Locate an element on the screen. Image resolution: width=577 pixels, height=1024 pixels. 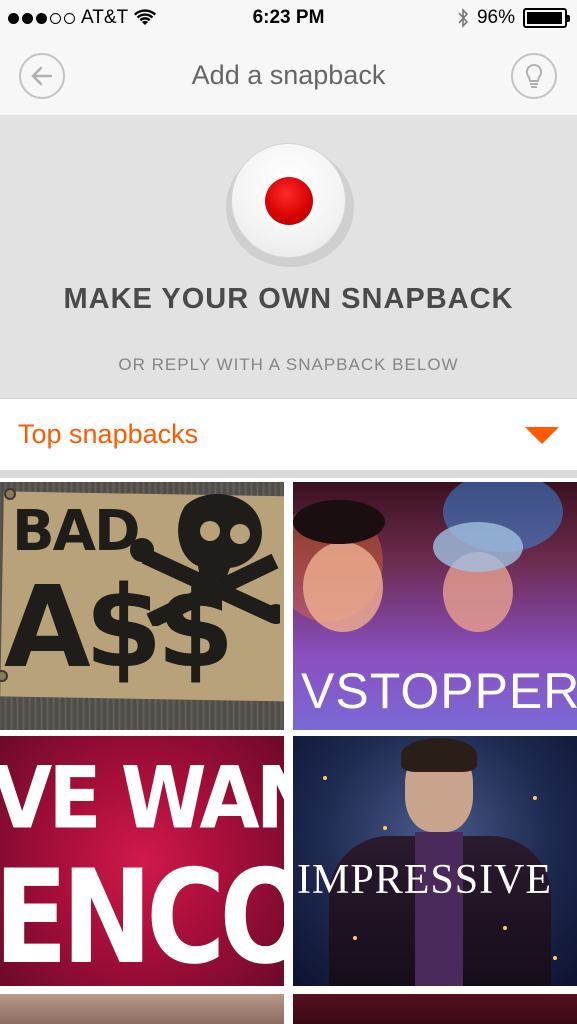
status-right: 96% is located at coordinates (513, 18).